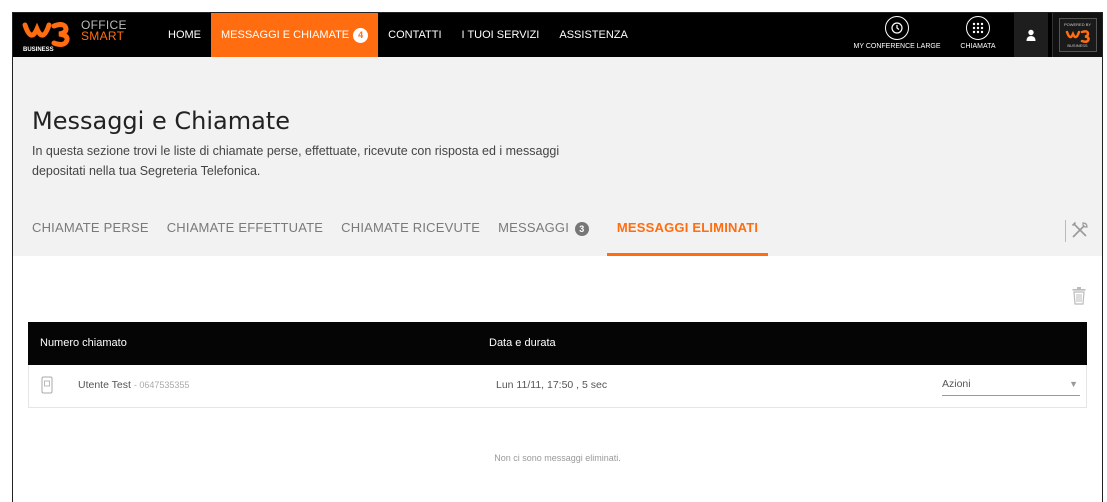 The image size is (1107, 502). What do you see at coordinates (161, 121) in the screenshot?
I see `page-title: Messaggi e Chiamate` at bounding box center [161, 121].